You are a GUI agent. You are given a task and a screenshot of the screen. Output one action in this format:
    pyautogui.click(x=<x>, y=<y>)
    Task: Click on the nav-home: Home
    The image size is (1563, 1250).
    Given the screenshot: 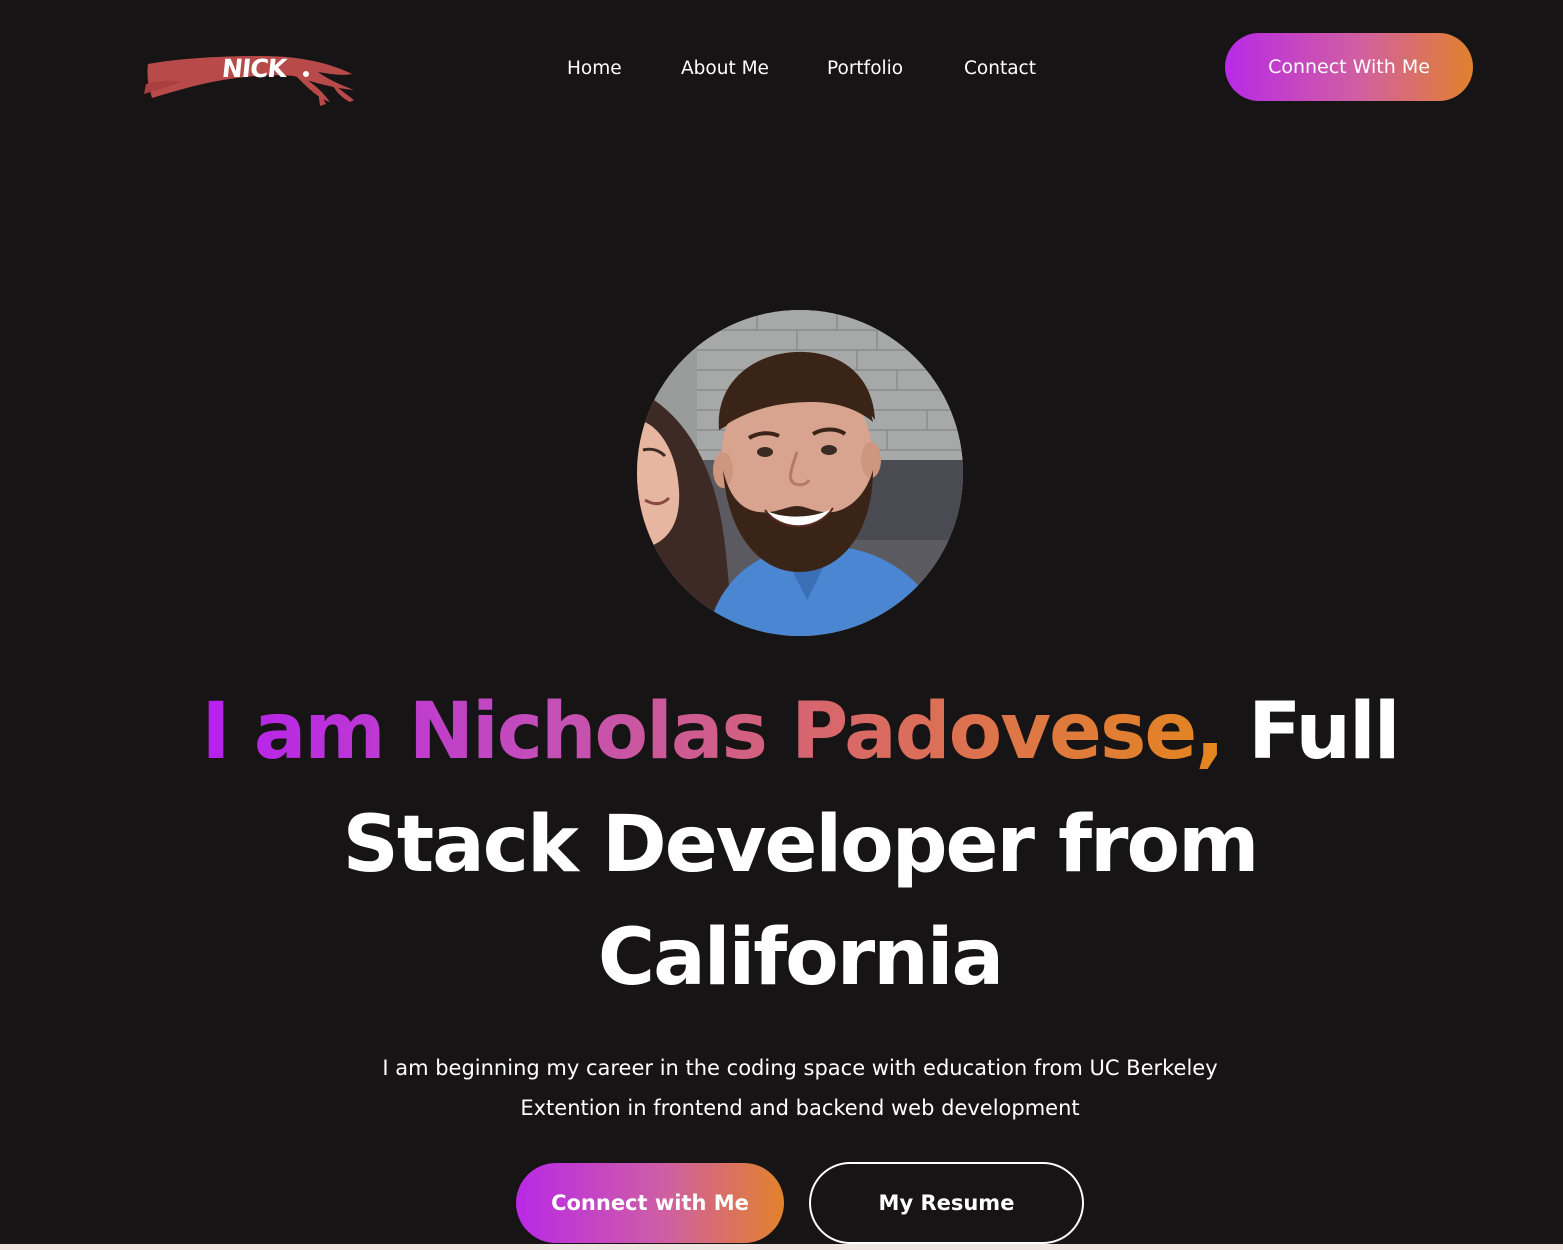 What is the action you would take?
    pyautogui.click(x=624, y=69)
    